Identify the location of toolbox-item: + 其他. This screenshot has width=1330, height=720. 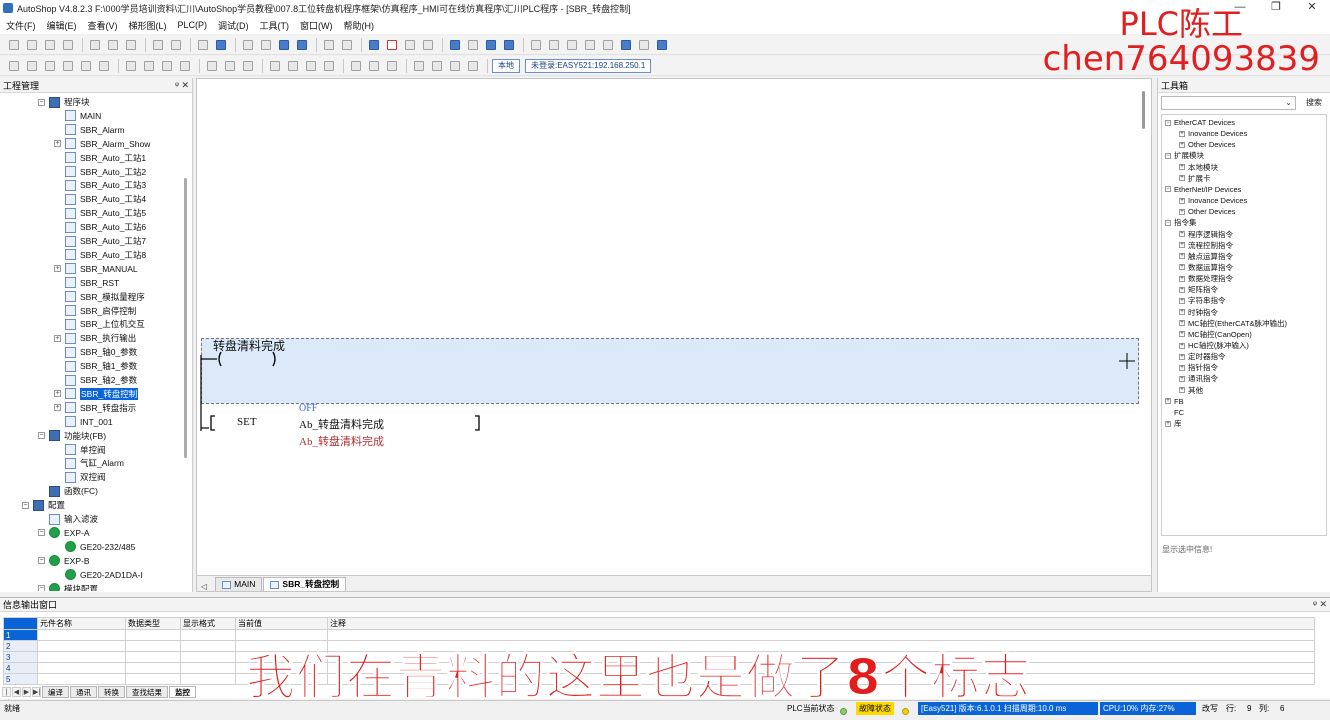
(1191, 390).